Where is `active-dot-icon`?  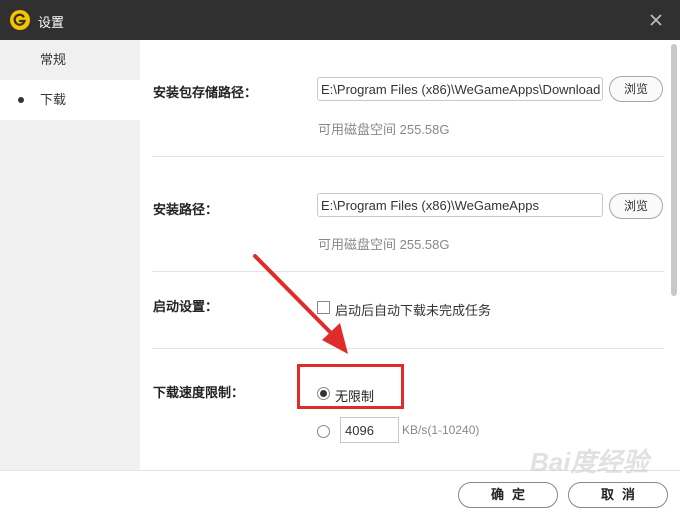
active-dot-icon is located at coordinates (21, 100).